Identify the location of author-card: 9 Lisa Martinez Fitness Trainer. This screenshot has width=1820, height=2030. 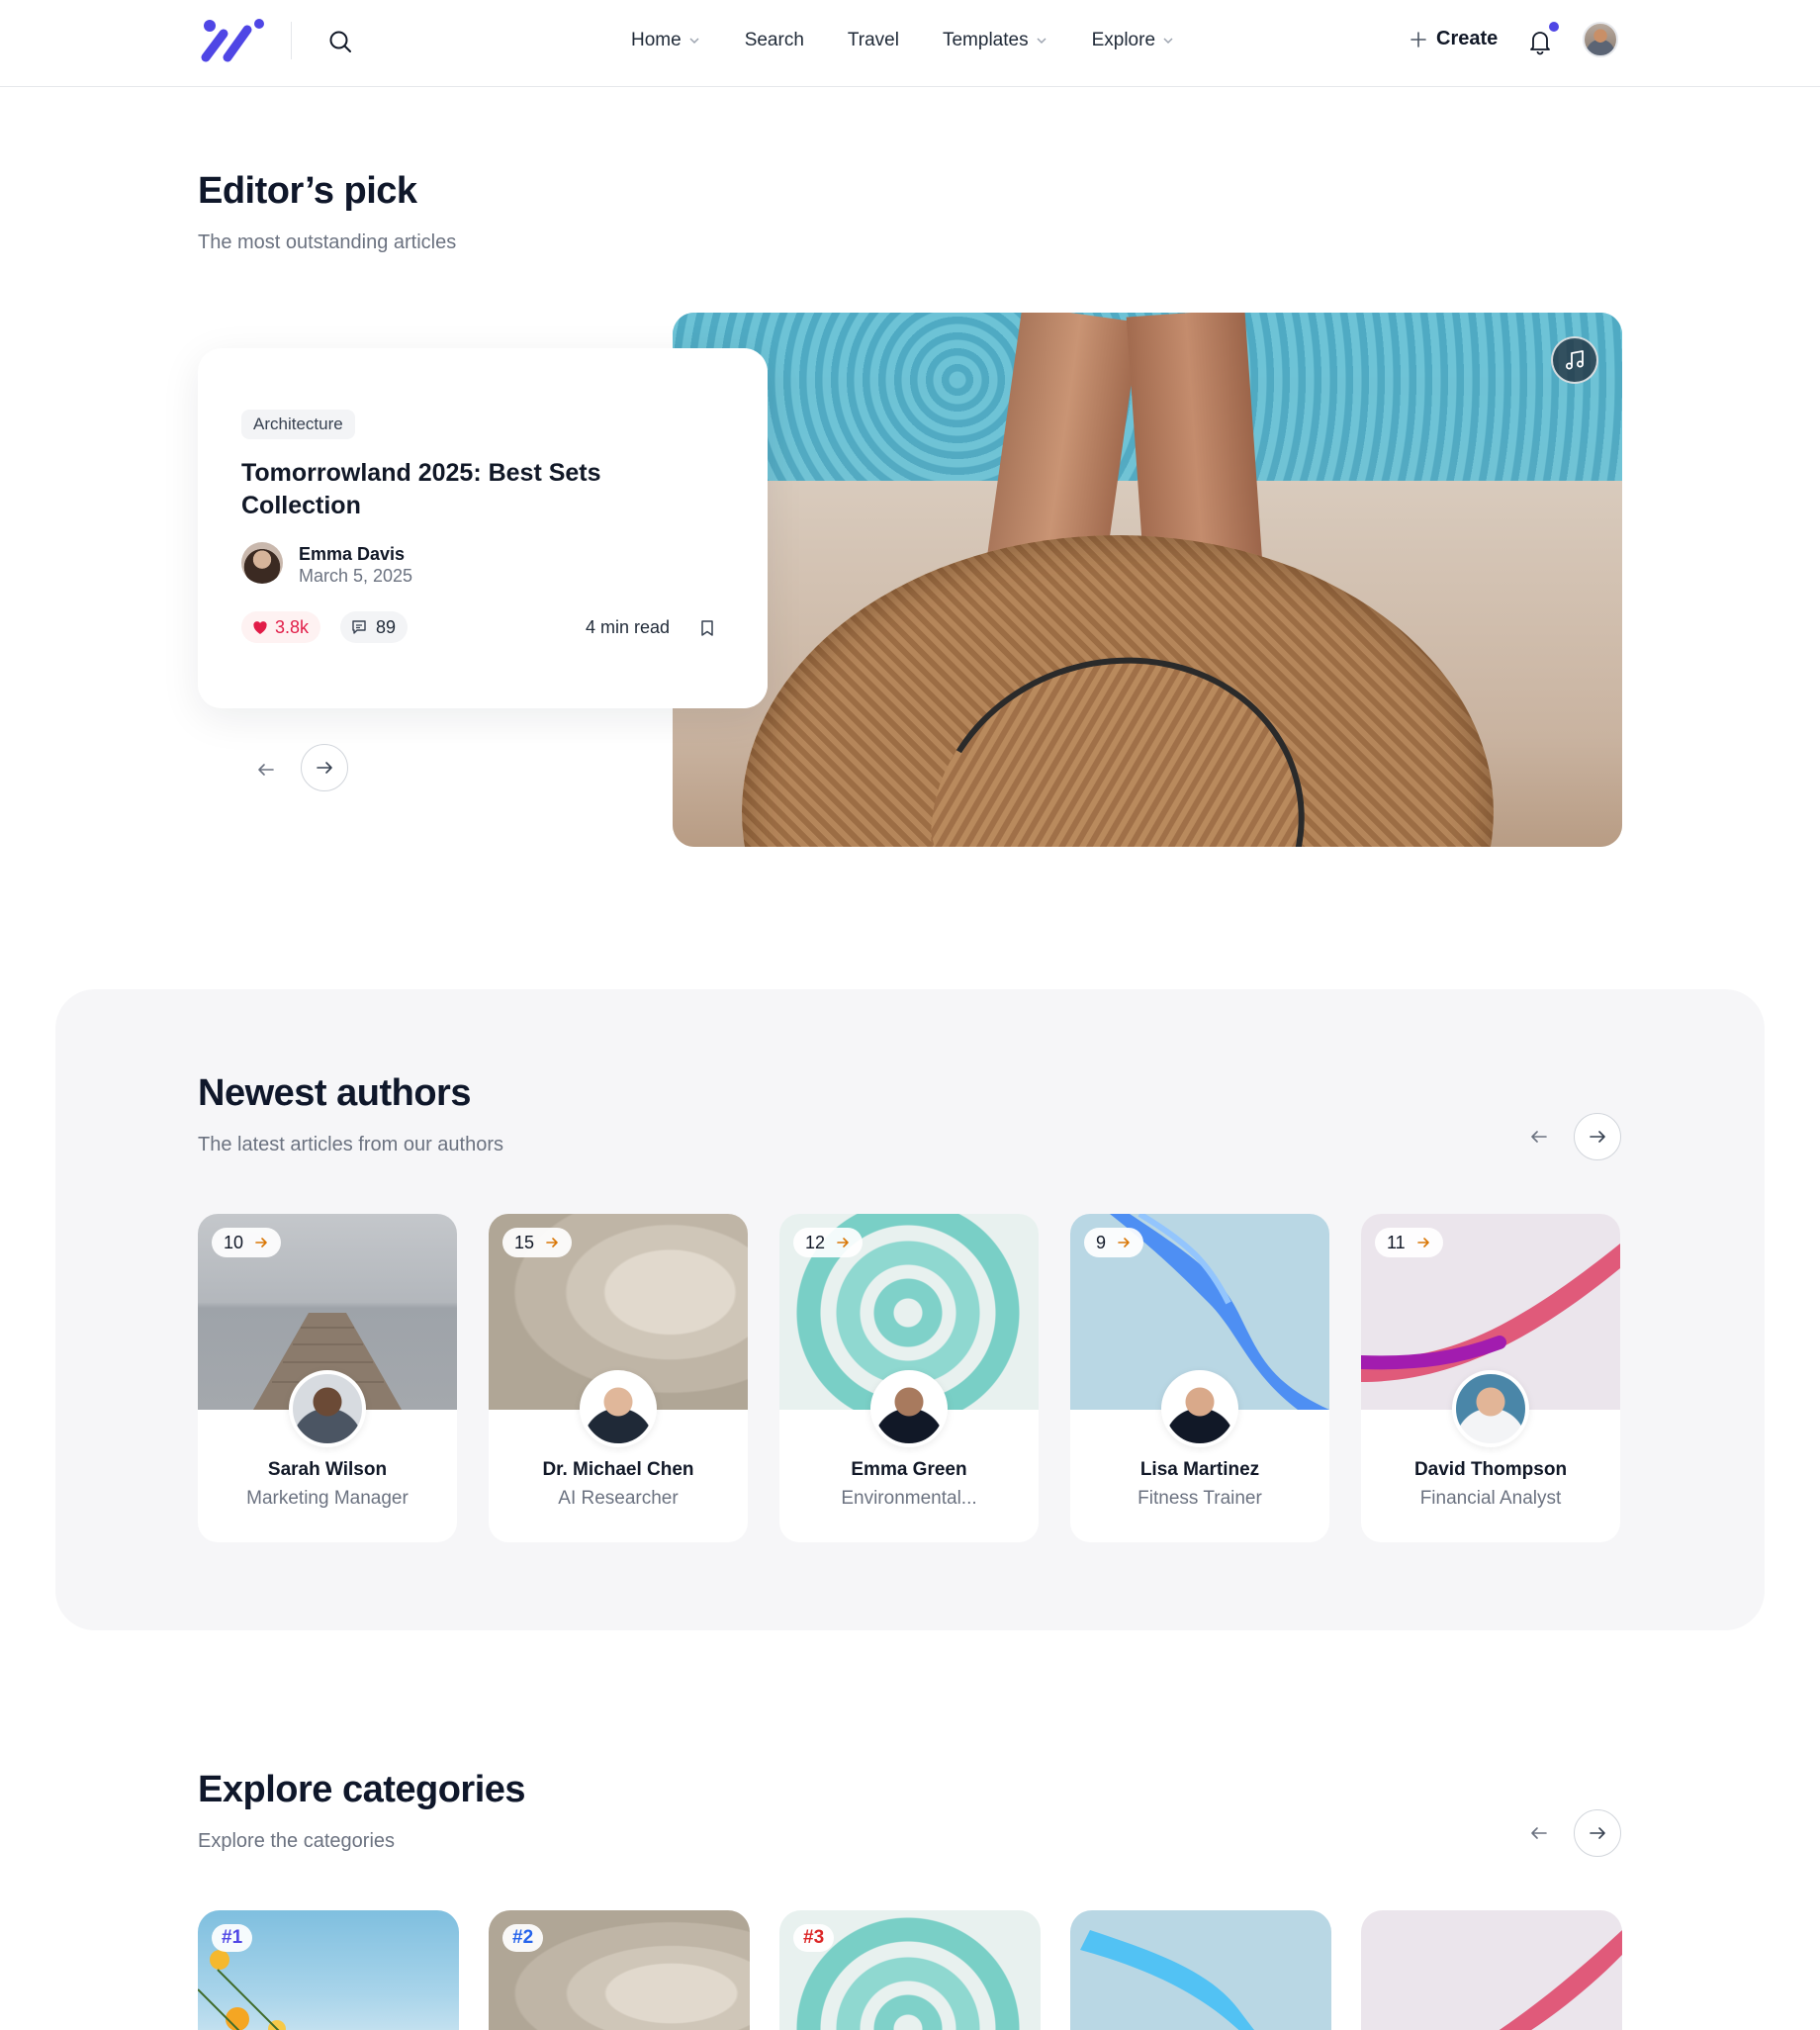
(1199, 1378).